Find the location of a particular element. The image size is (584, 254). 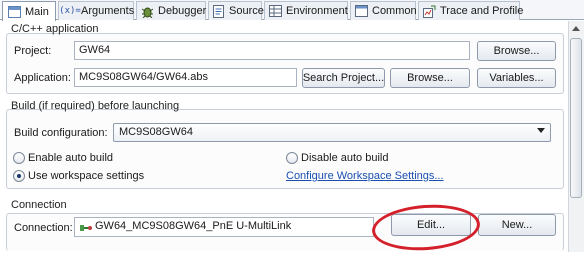

tab-label: Common is located at coordinates (394, 11).